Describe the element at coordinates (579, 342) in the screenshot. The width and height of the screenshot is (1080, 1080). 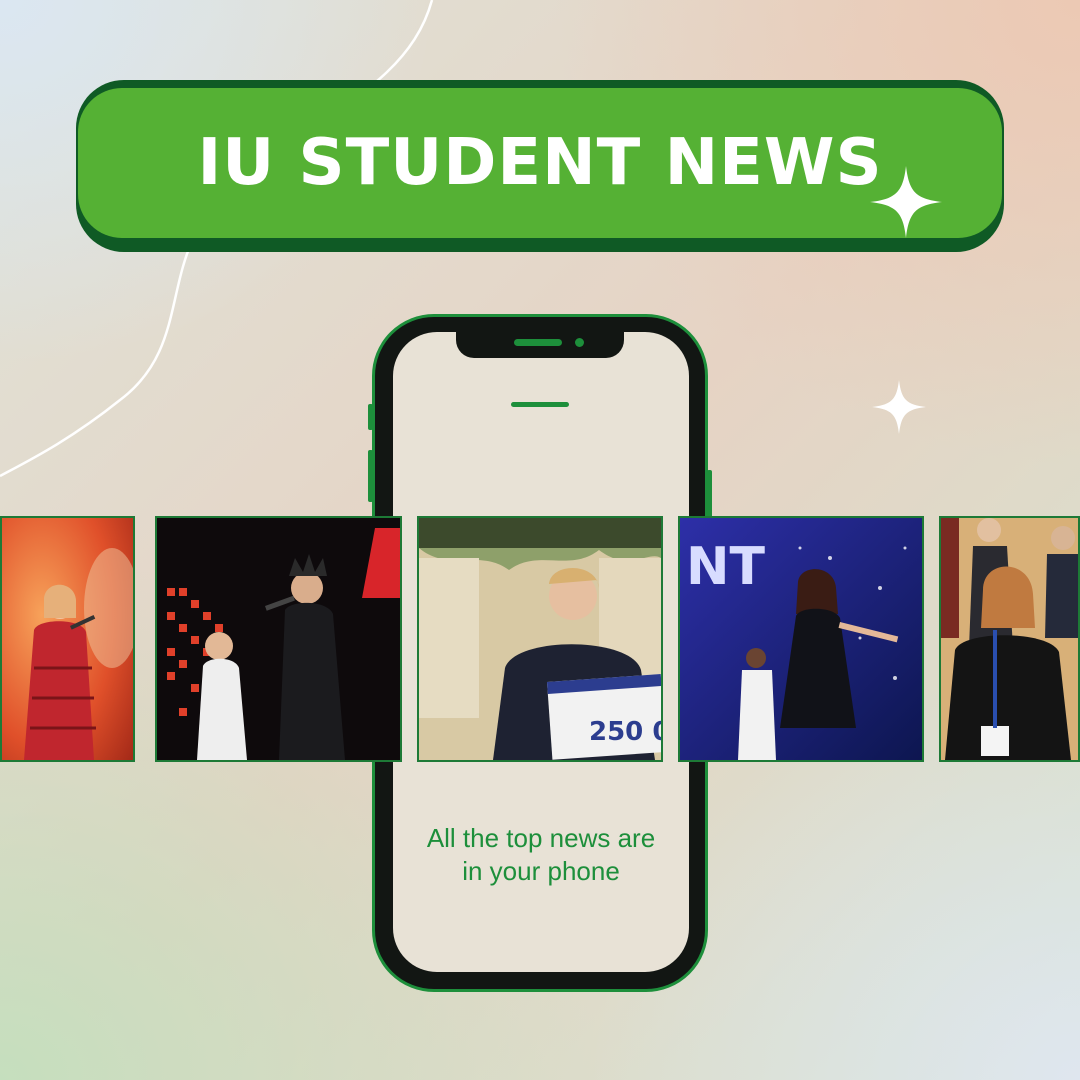
I see `phone-camera` at that location.